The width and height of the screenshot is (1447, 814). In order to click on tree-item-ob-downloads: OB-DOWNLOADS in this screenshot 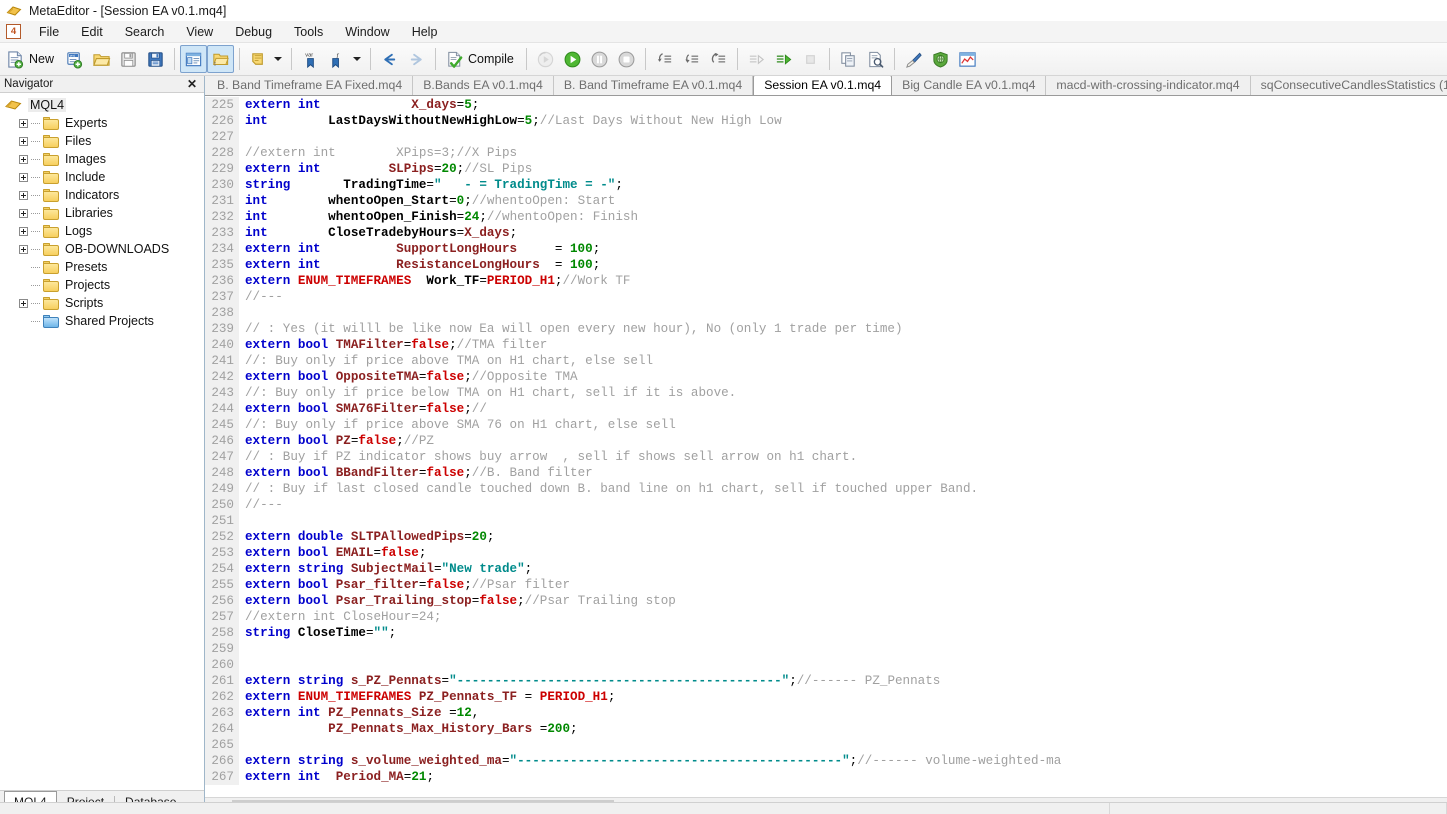, I will do `click(102, 249)`.